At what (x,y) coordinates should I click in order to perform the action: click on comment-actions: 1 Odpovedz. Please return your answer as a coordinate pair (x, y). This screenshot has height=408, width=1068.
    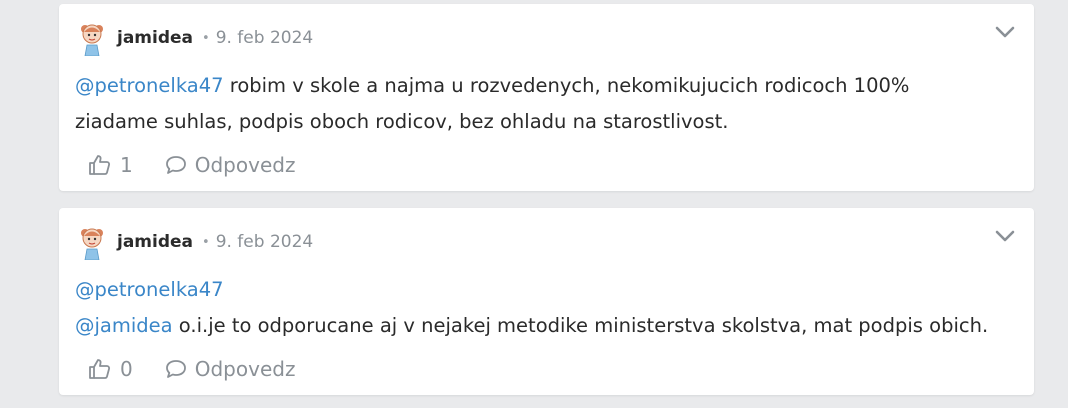
    Looking at the image, I should click on (191, 165).